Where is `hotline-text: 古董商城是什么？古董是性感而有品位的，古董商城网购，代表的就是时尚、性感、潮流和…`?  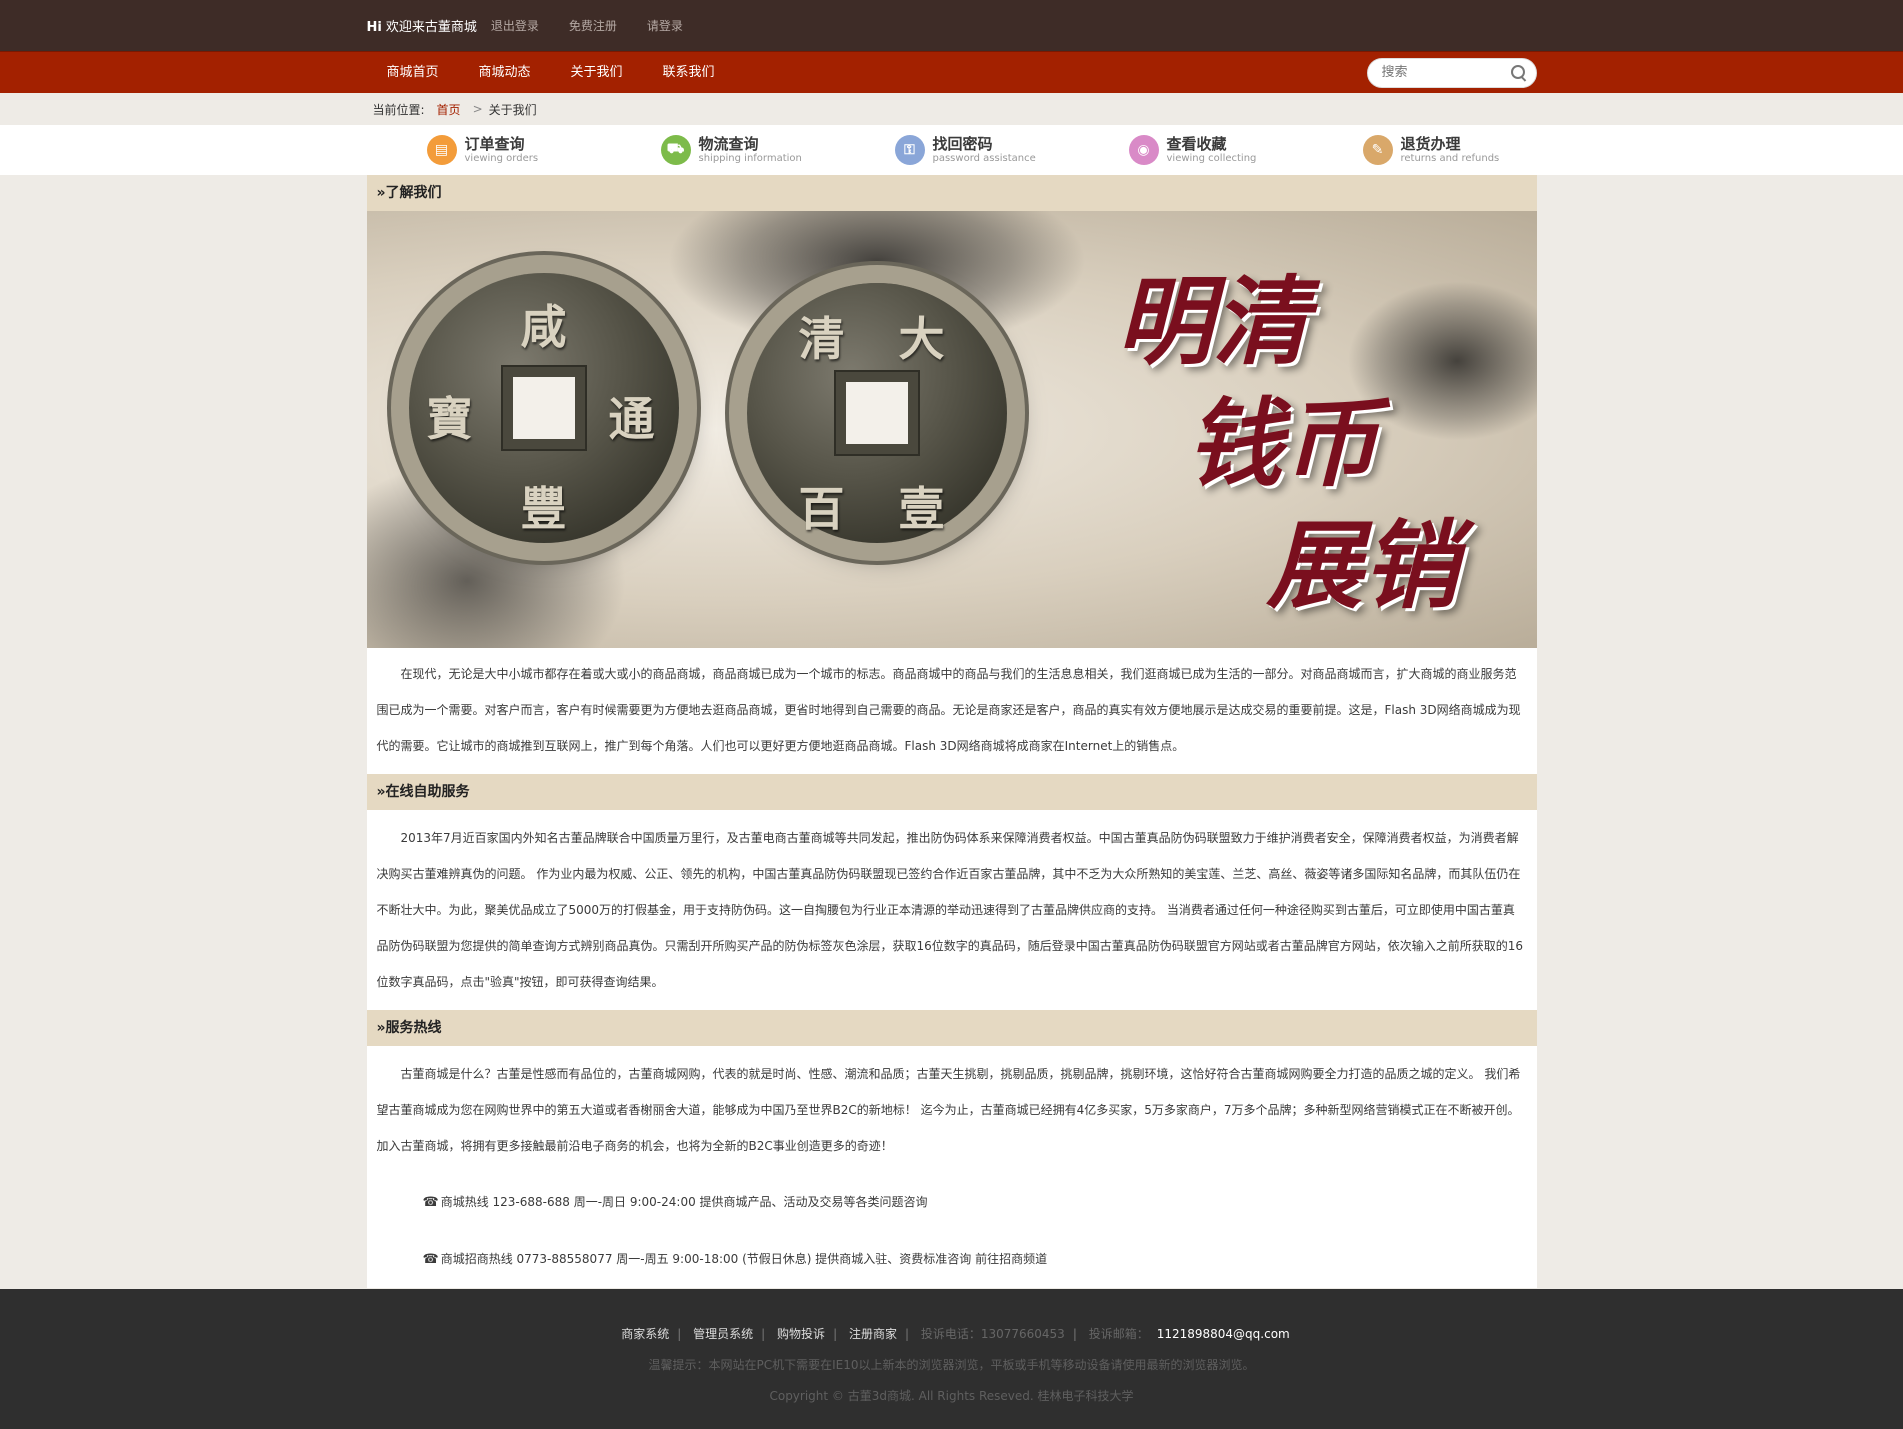
hotline-text: 古董商城是什么？古董是性感而有品位的，古董商城网购，代表的就是时尚、性感、潮流和… is located at coordinates (948, 1110).